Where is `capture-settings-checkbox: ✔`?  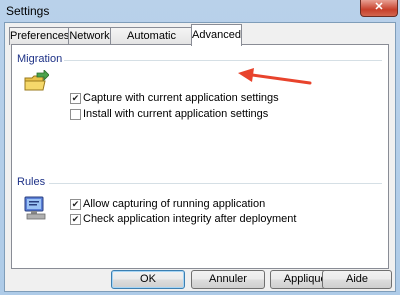 capture-settings-checkbox: ✔ is located at coordinates (75, 98).